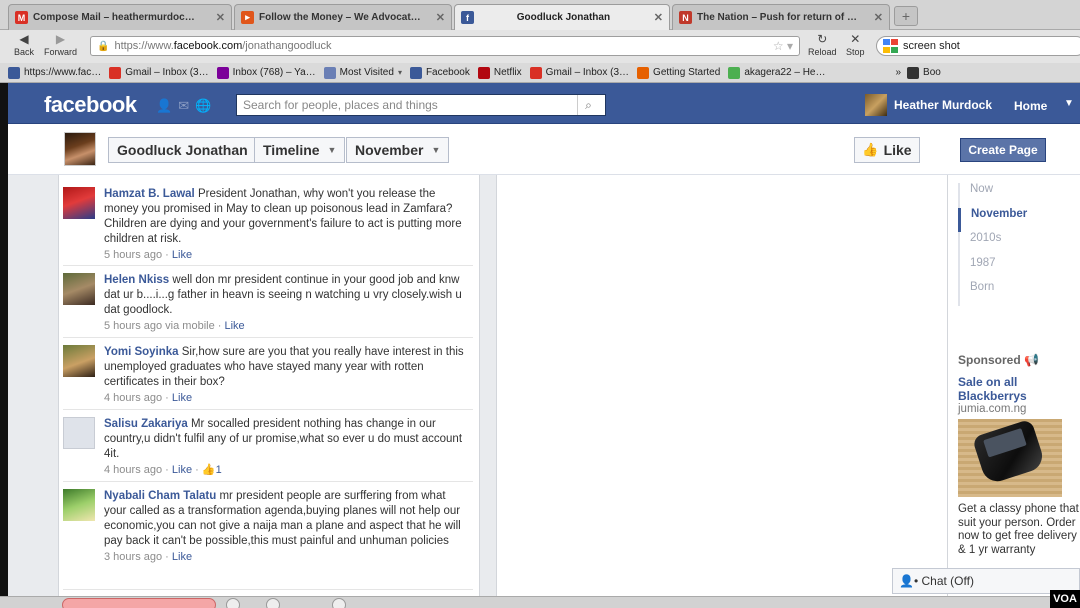 The width and height of the screenshot is (1080, 608). Describe the element at coordinates (14, 72) in the screenshot. I see `facebook-icon` at that location.